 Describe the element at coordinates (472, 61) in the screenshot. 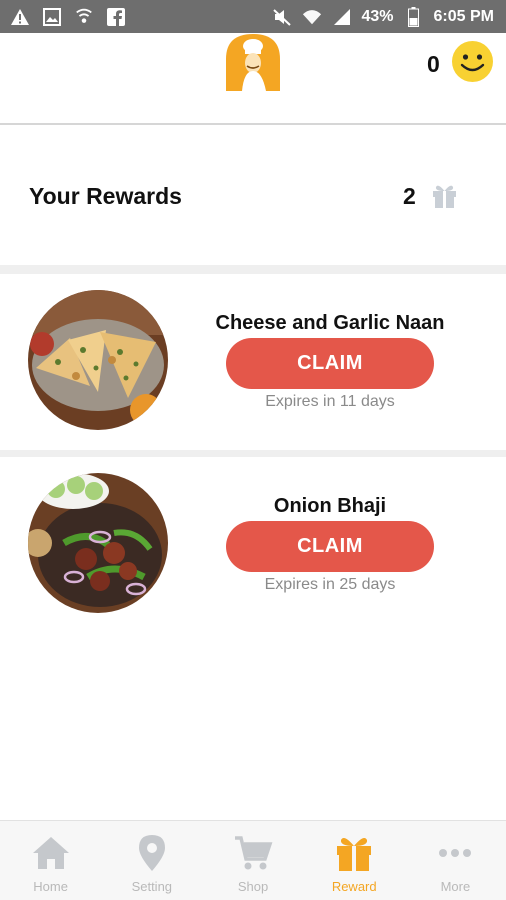

I see `smiley-icon` at that location.